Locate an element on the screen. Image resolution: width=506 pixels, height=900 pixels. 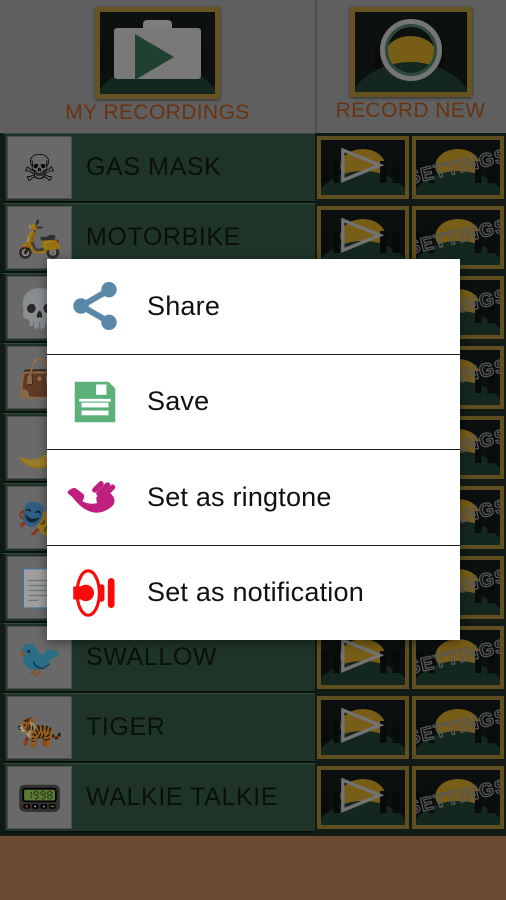
walkie-talkie-thumb: 📟 is located at coordinates (39, 797).